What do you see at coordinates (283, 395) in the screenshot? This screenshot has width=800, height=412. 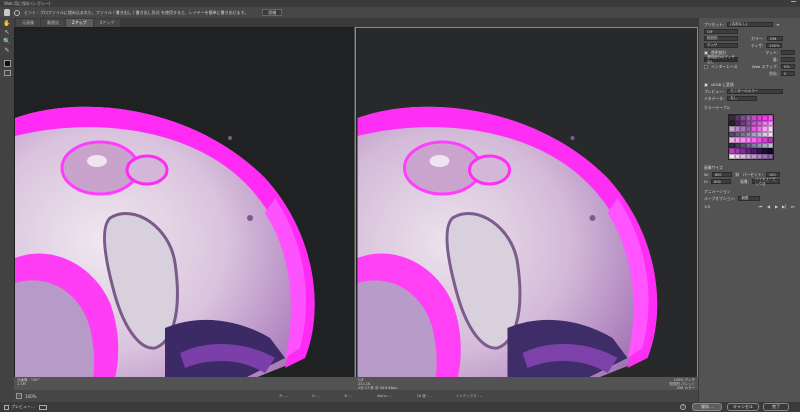 I see `readout-r: R : --` at bounding box center [283, 395].